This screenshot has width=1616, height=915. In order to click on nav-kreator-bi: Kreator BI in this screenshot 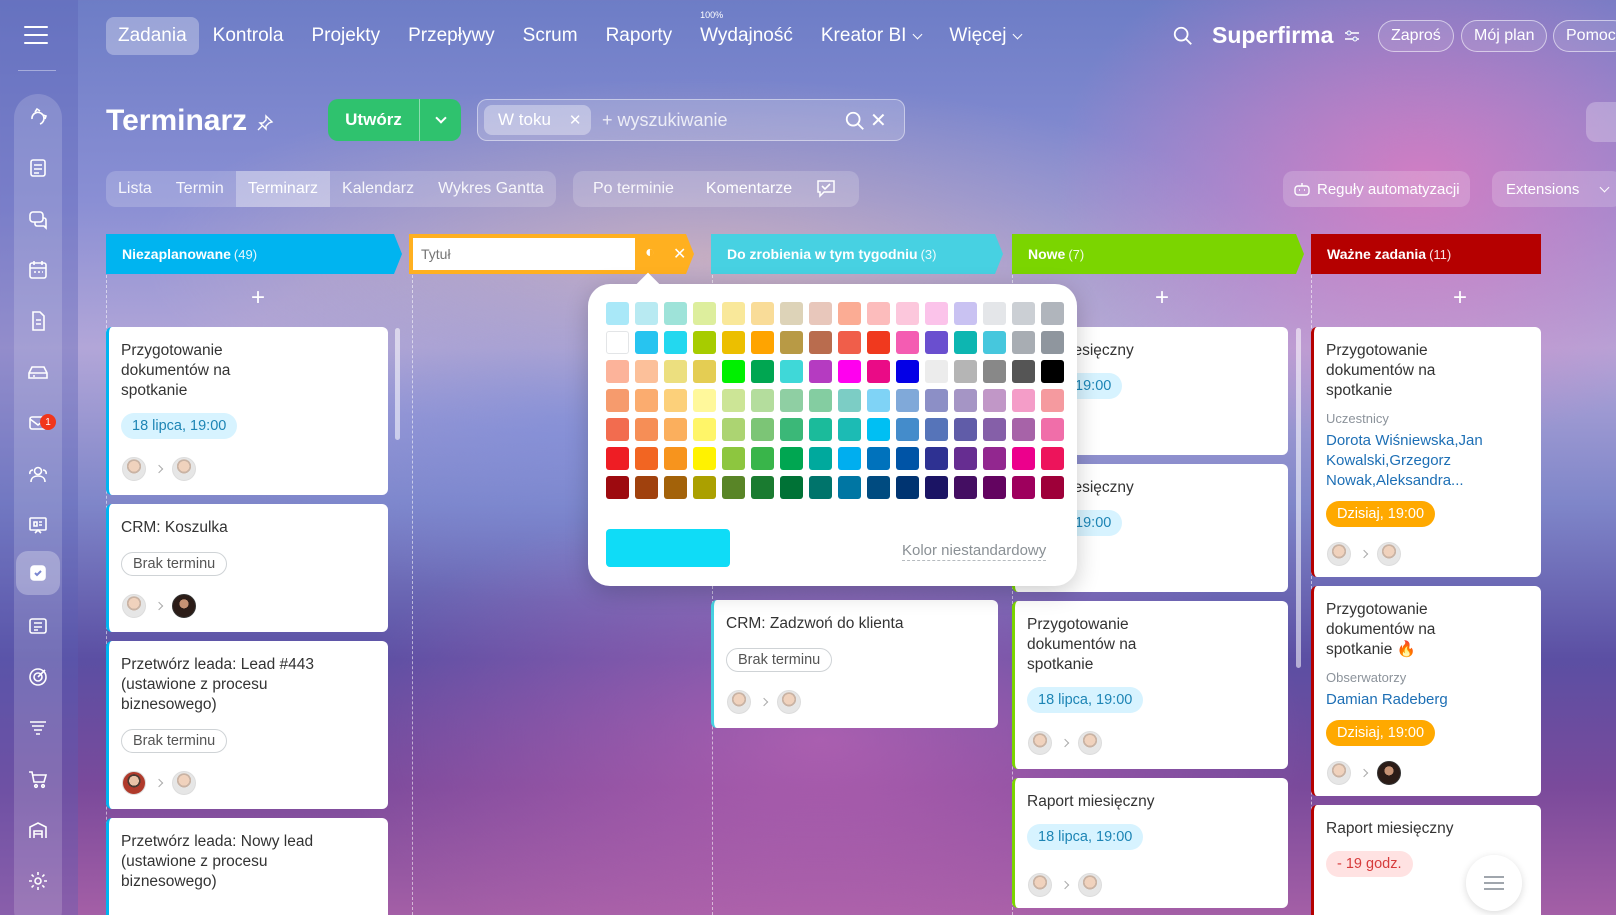, I will do `click(871, 36)`.